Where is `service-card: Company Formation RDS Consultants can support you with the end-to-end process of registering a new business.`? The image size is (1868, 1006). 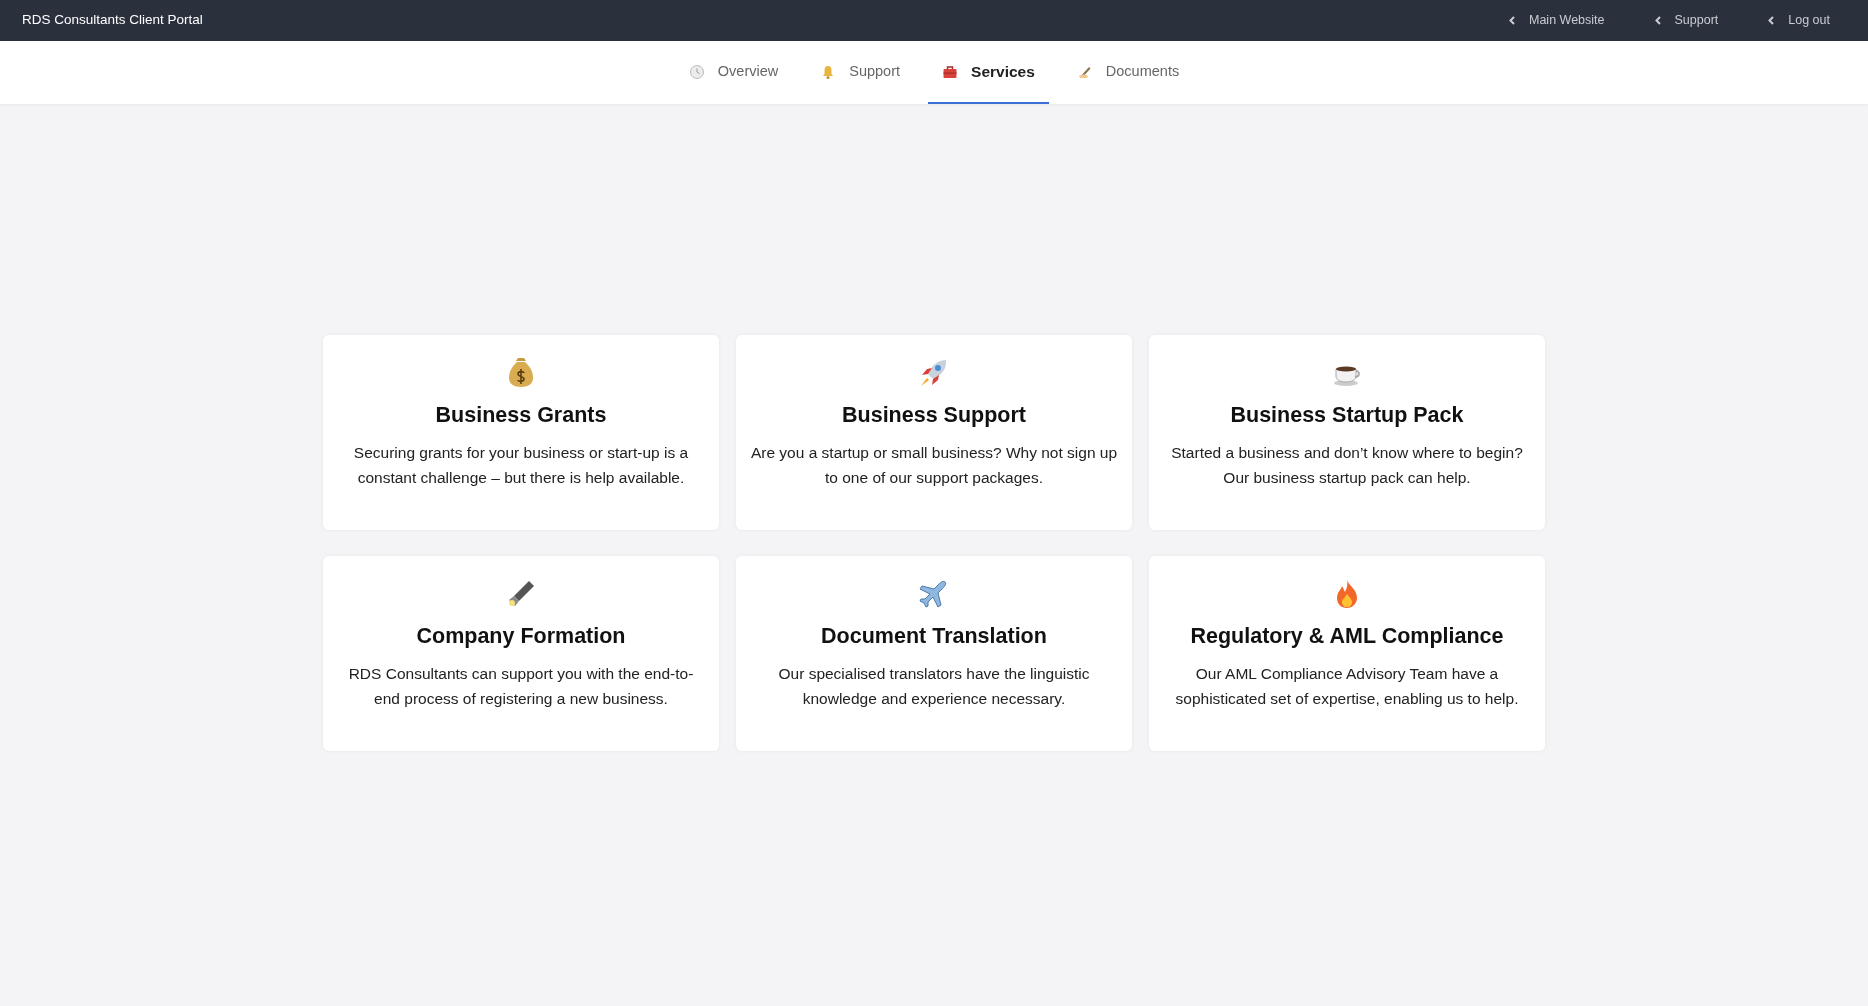
service-card: Company Formation RDS Consultants can support you with the end-to-end process of registering a new business. is located at coordinates (521, 653).